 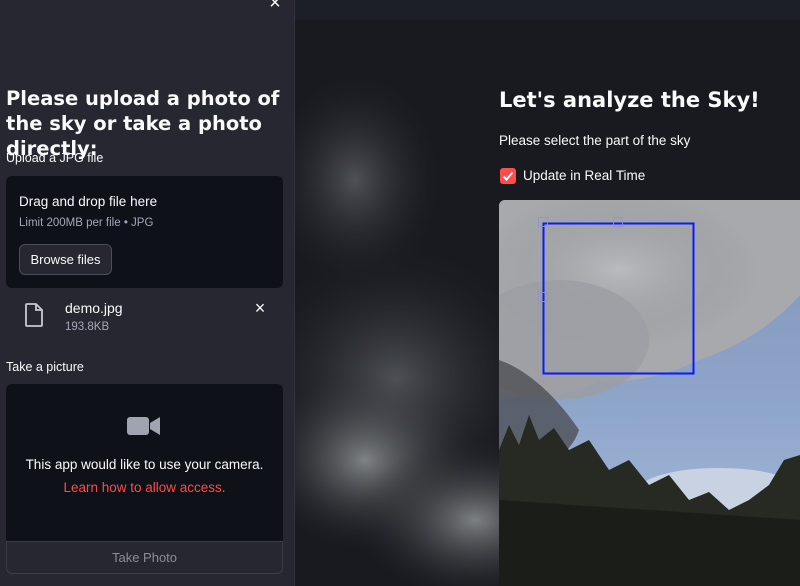 What do you see at coordinates (65, 259) in the screenshot?
I see `browse-files-button: Browse files` at bounding box center [65, 259].